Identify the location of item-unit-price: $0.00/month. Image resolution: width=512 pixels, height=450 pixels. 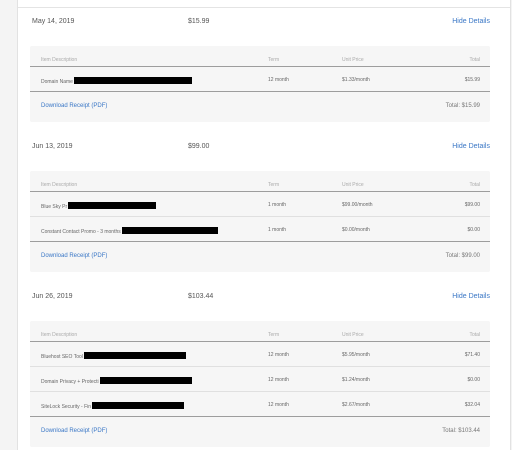
(356, 230).